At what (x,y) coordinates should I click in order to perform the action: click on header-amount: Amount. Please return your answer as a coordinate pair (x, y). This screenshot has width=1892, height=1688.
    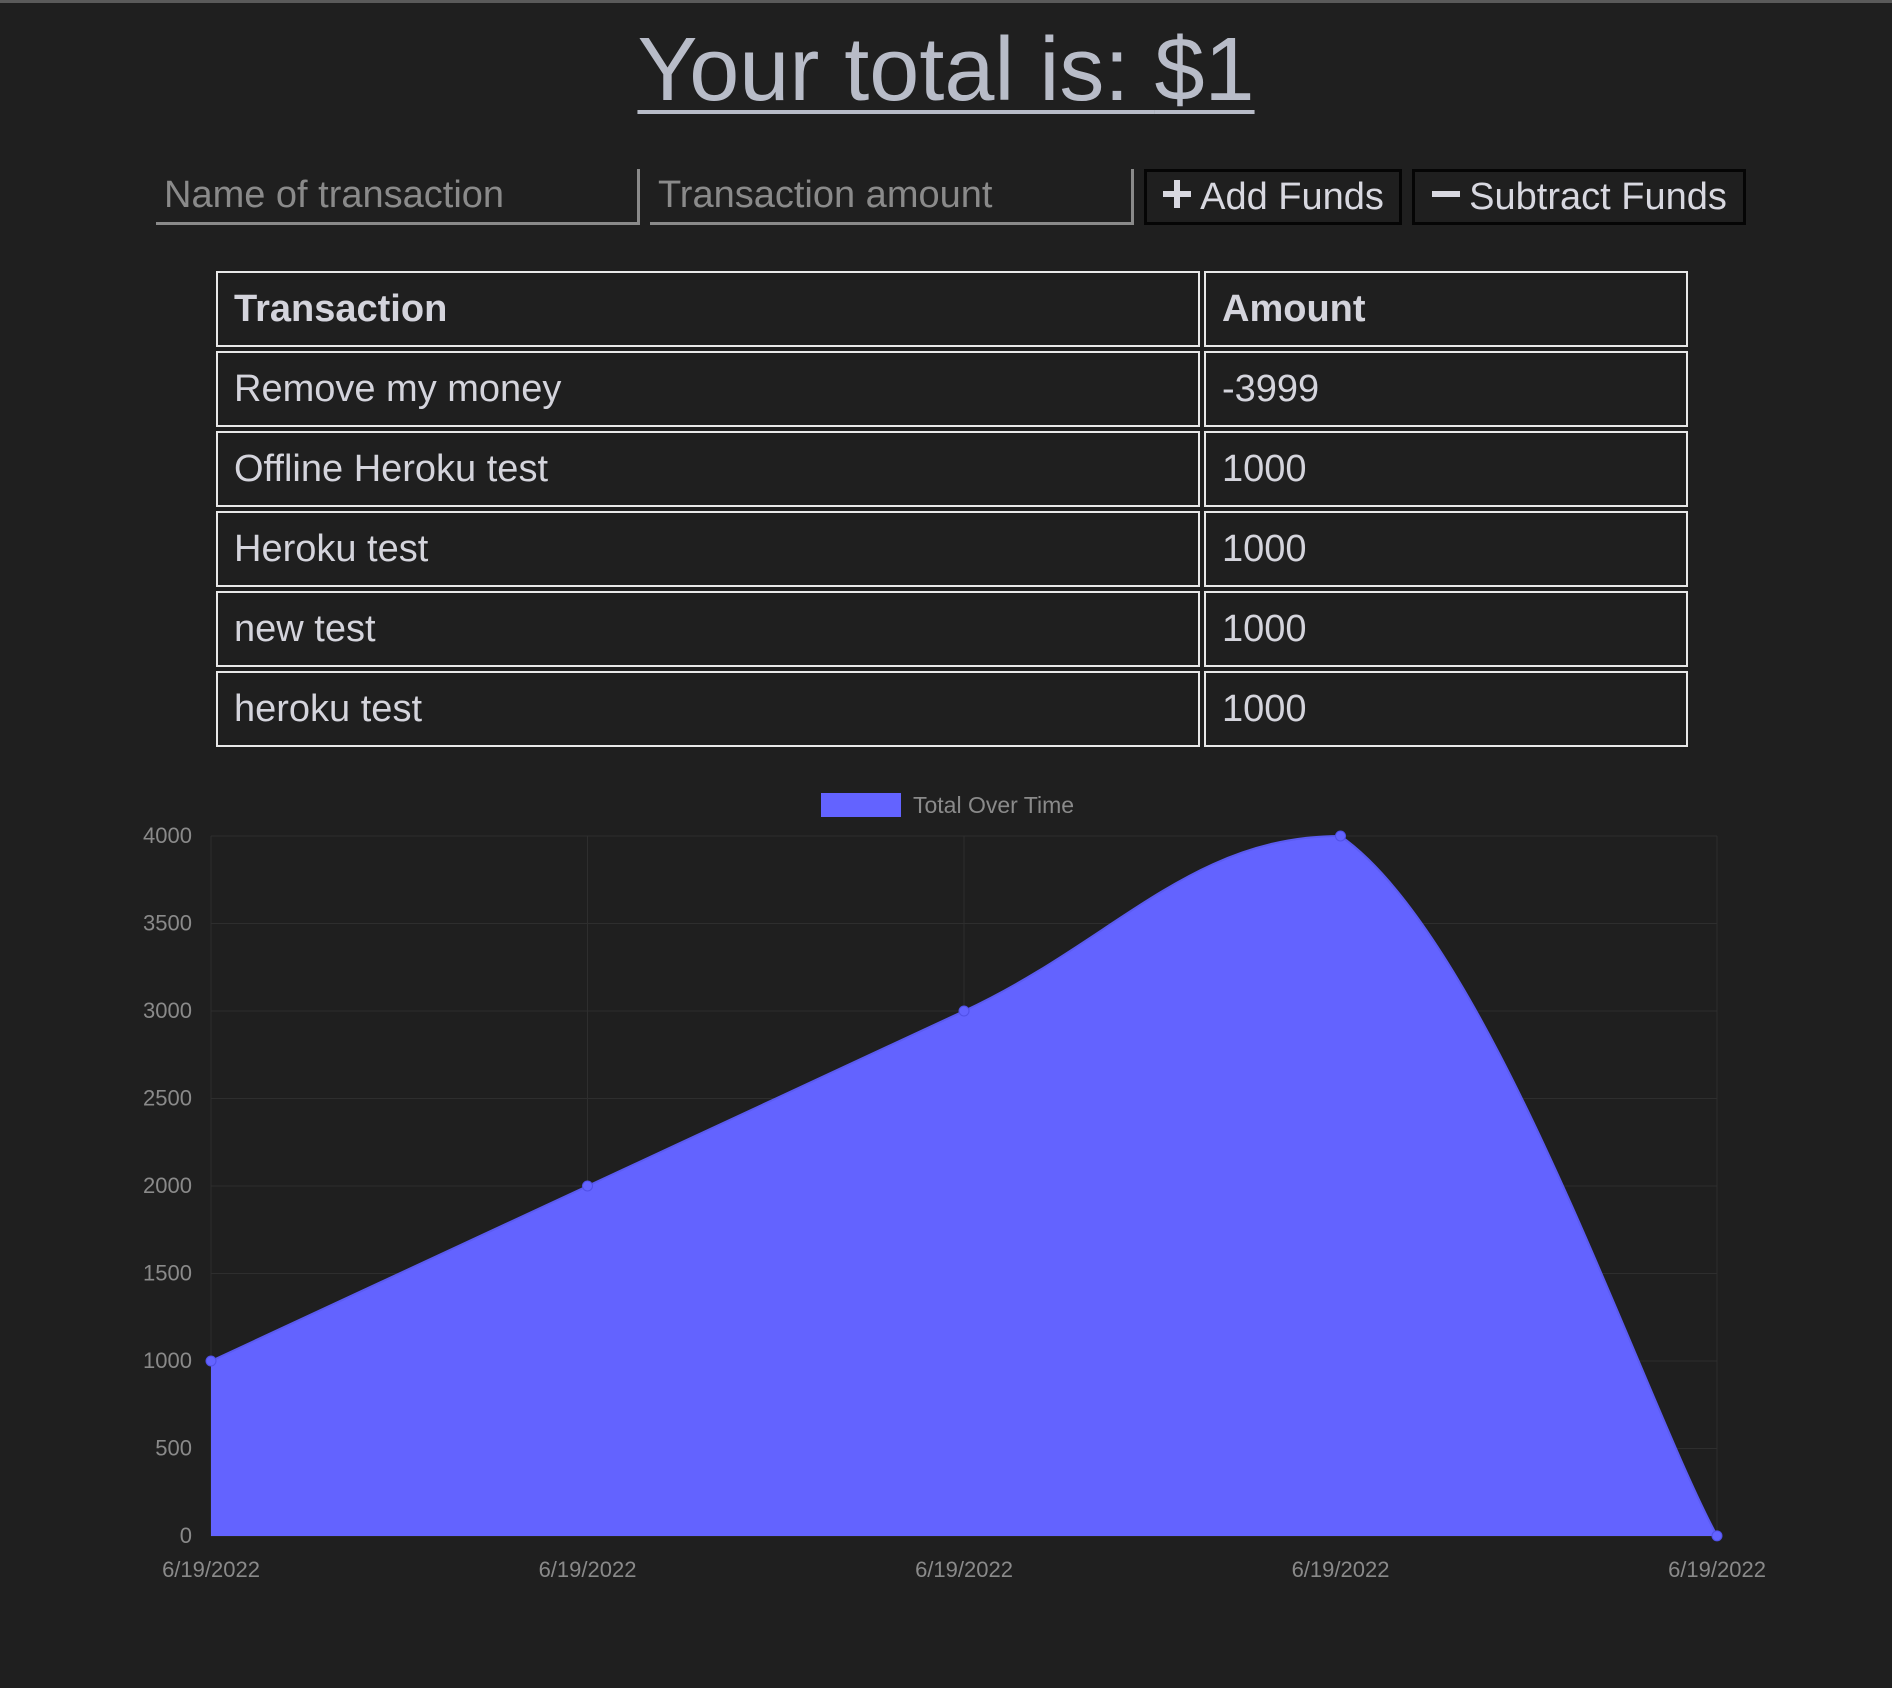
    Looking at the image, I should click on (1446, 309).